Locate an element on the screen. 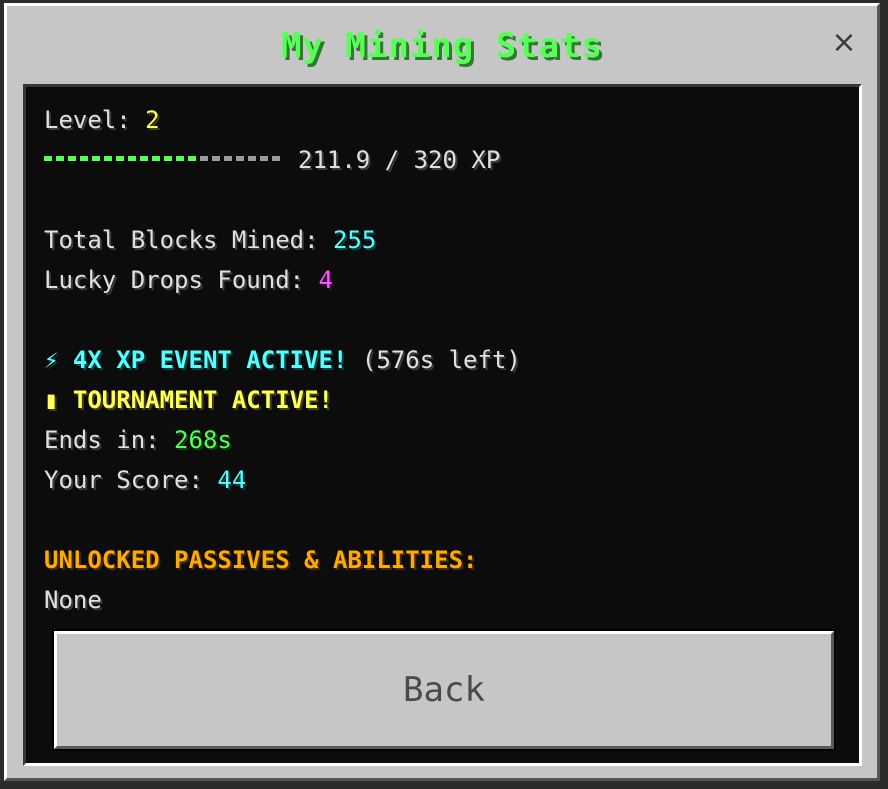 This screenshot has width=888, height=789. ends-label: Ends in: is located at coordinates (109, 440).